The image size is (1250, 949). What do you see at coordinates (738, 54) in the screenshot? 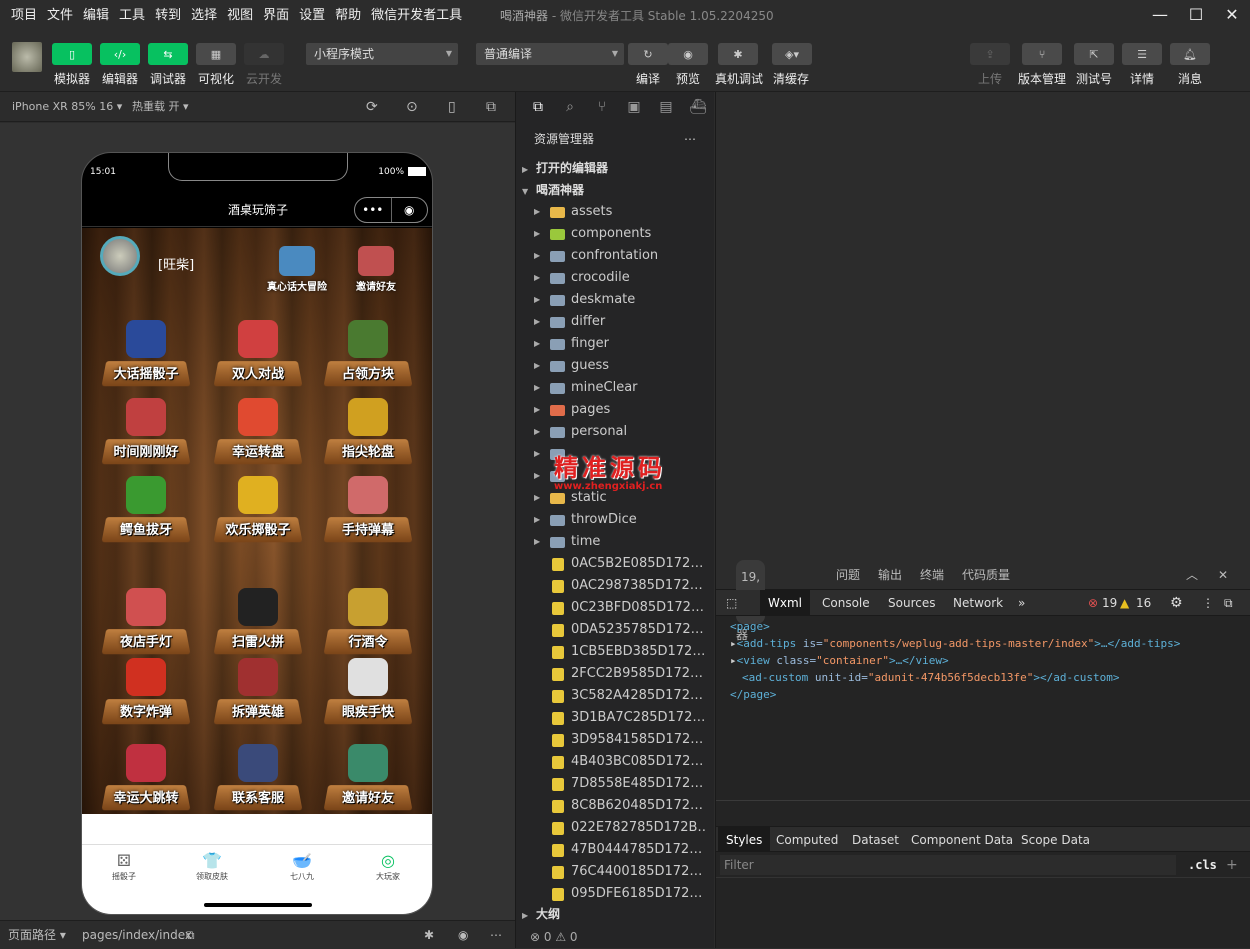
I see `remote-debug-button: ✱` at bounding box center [738, 54].